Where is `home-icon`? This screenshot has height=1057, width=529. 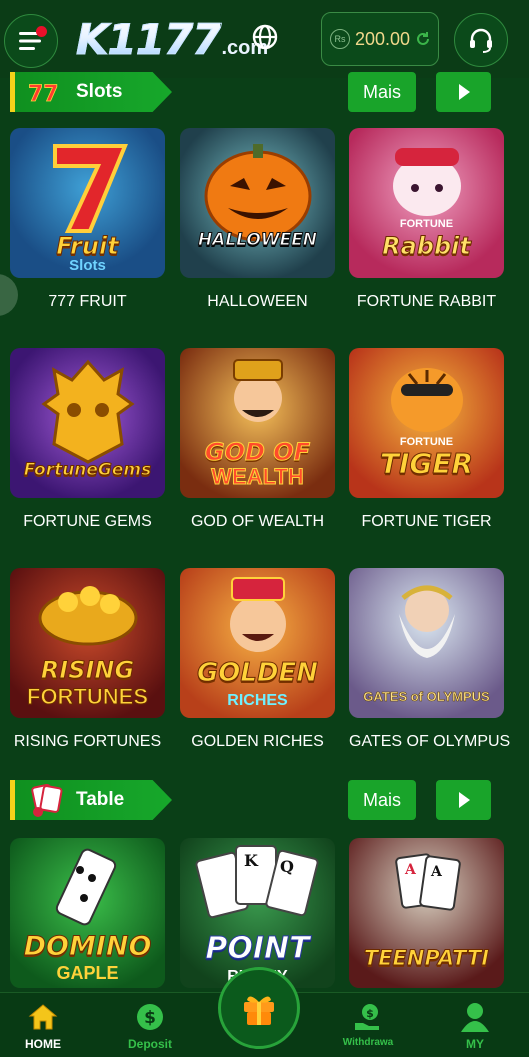 home-icon is located at coordinates (43, 1017).